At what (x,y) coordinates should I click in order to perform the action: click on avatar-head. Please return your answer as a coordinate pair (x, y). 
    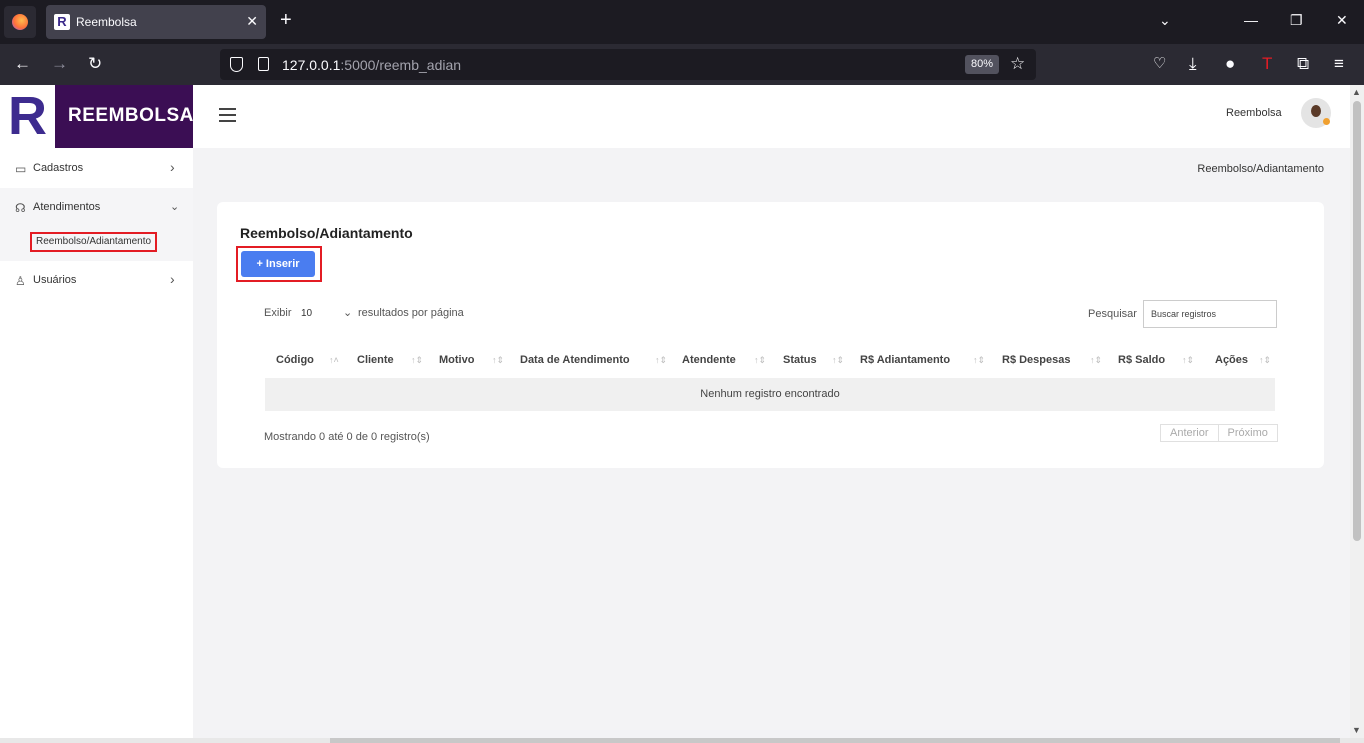
    Looking at the image, I should click on (1316, 111).